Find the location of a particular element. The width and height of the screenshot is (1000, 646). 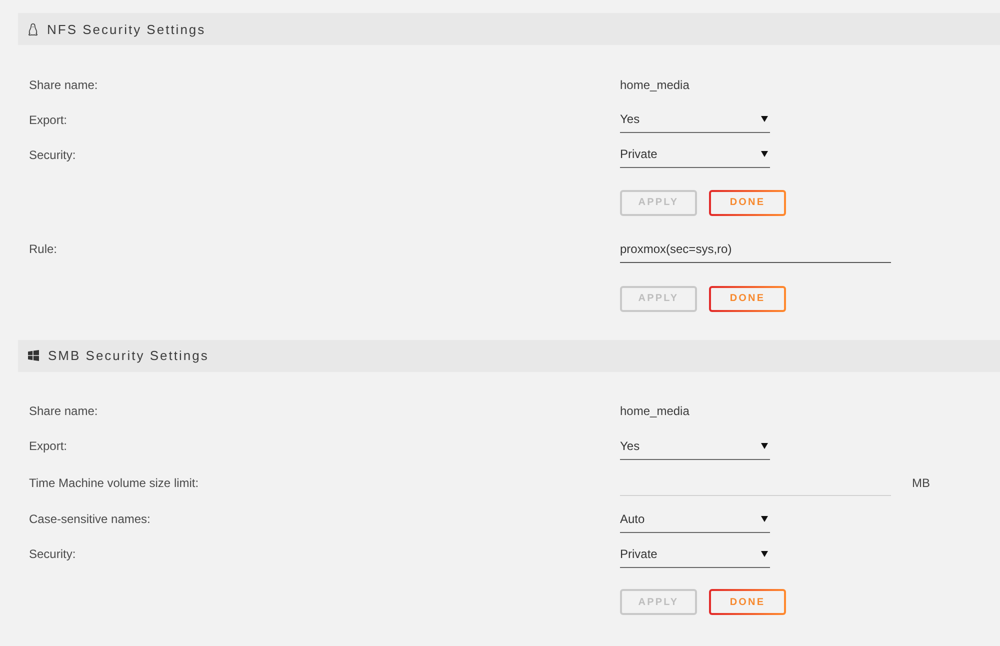

unit-label: MB is located at coordinates (921, 483).